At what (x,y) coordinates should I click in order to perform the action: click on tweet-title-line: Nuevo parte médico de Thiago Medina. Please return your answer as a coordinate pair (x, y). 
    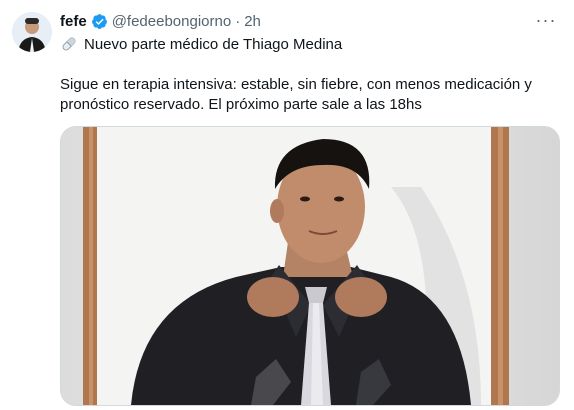
    Looking at the image, I should click on (201, 44).